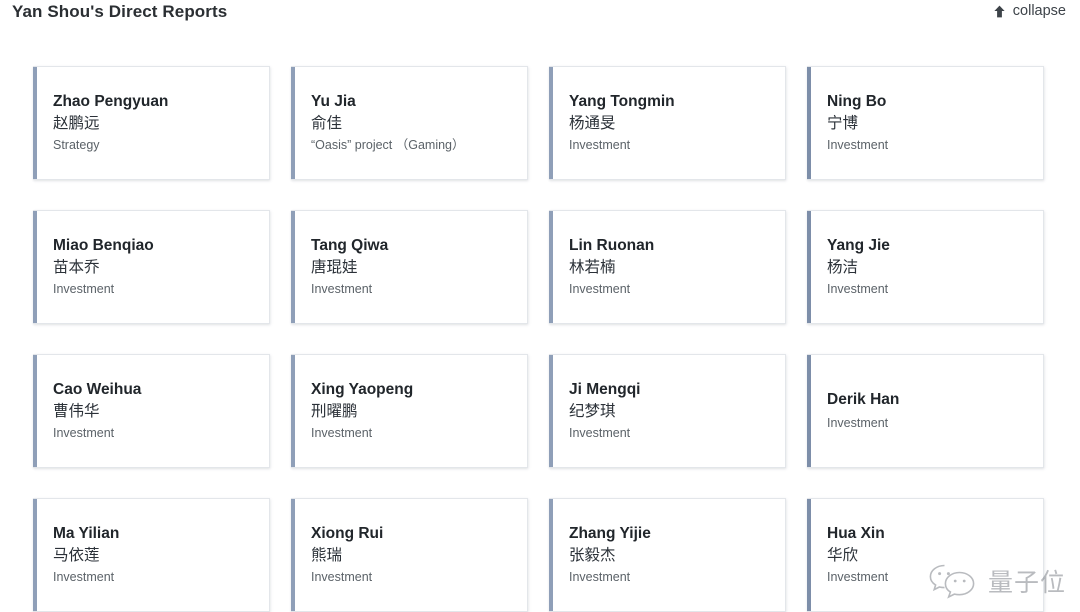 The height and width of the screenshot is (612, 1080). I want to click on person-card-body: Zhang Yijie 张毅杰 Investment, so click(672, 554).